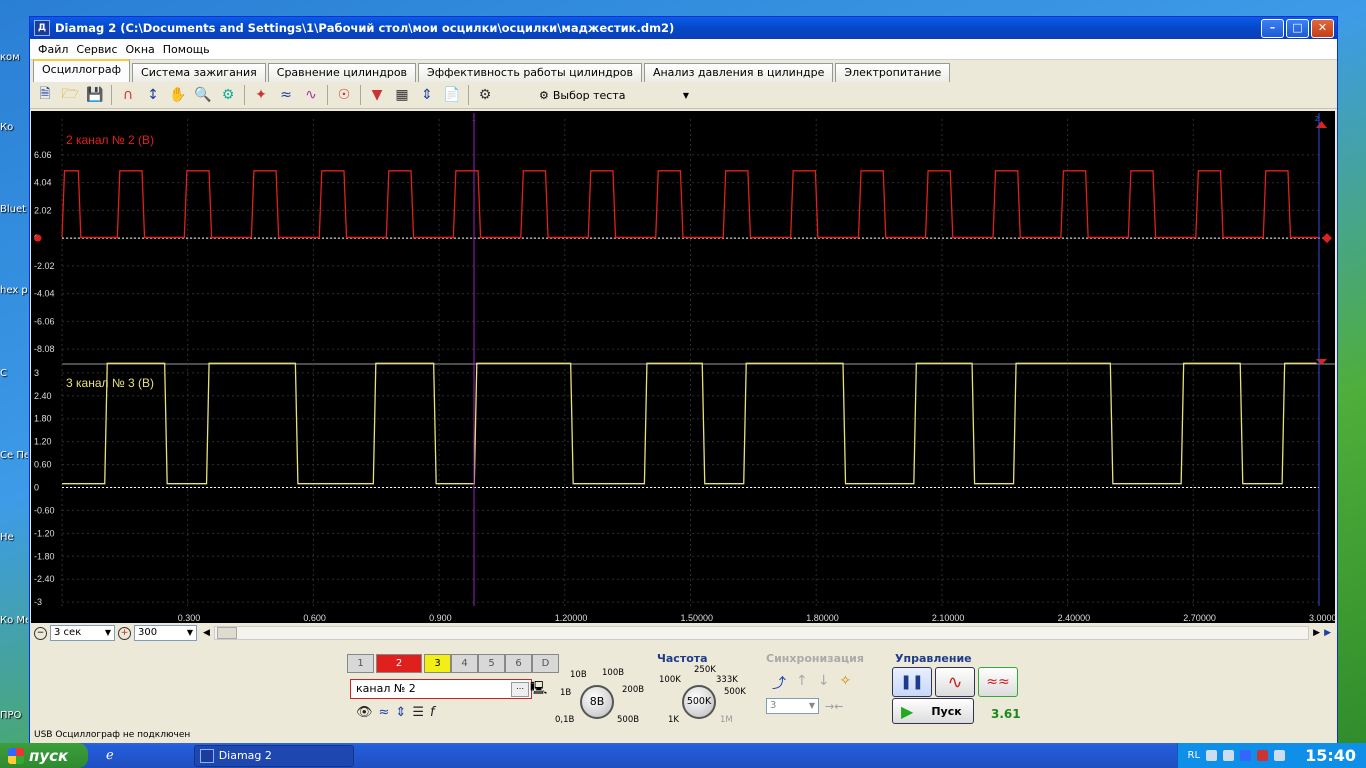 This screenshot has width=1366, height=768. I want to click on probe-icon: 🖳, so click(538, 690).